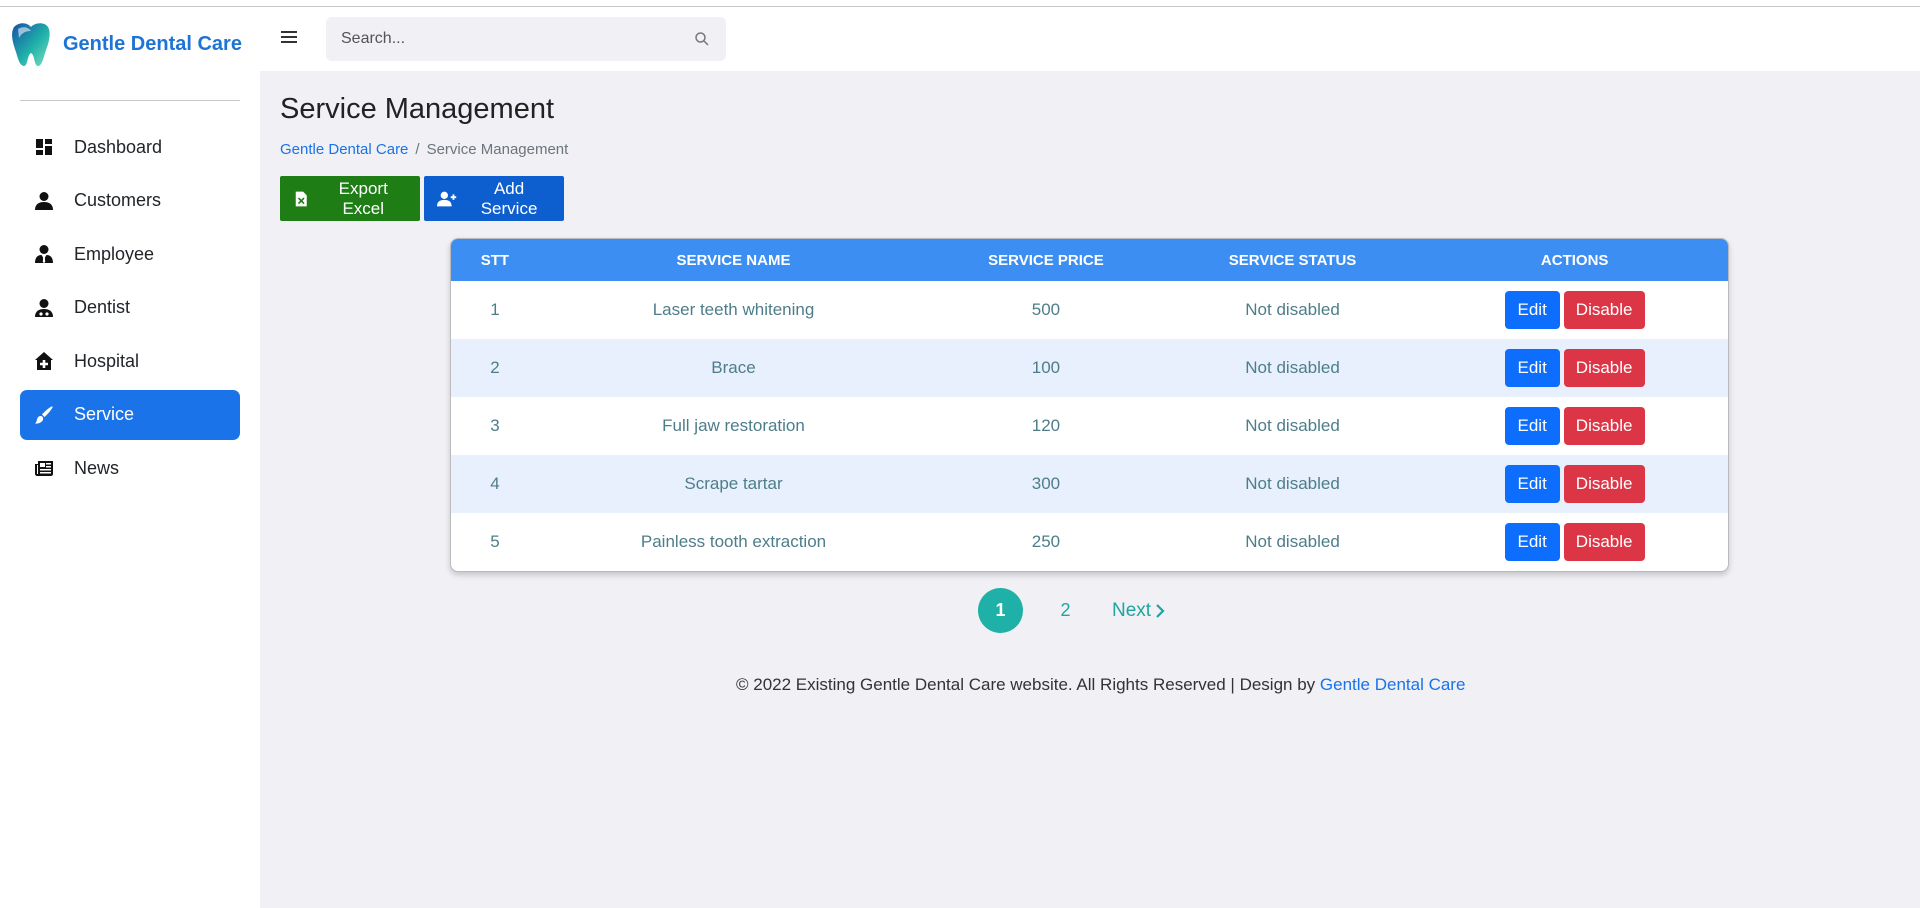 This screenshot has width=1920, height=908. What do you see at coordinates (152, 43) in the screenshot?
I see `brand-name: Gentle Dental Care` at bounding box center [152, 43].